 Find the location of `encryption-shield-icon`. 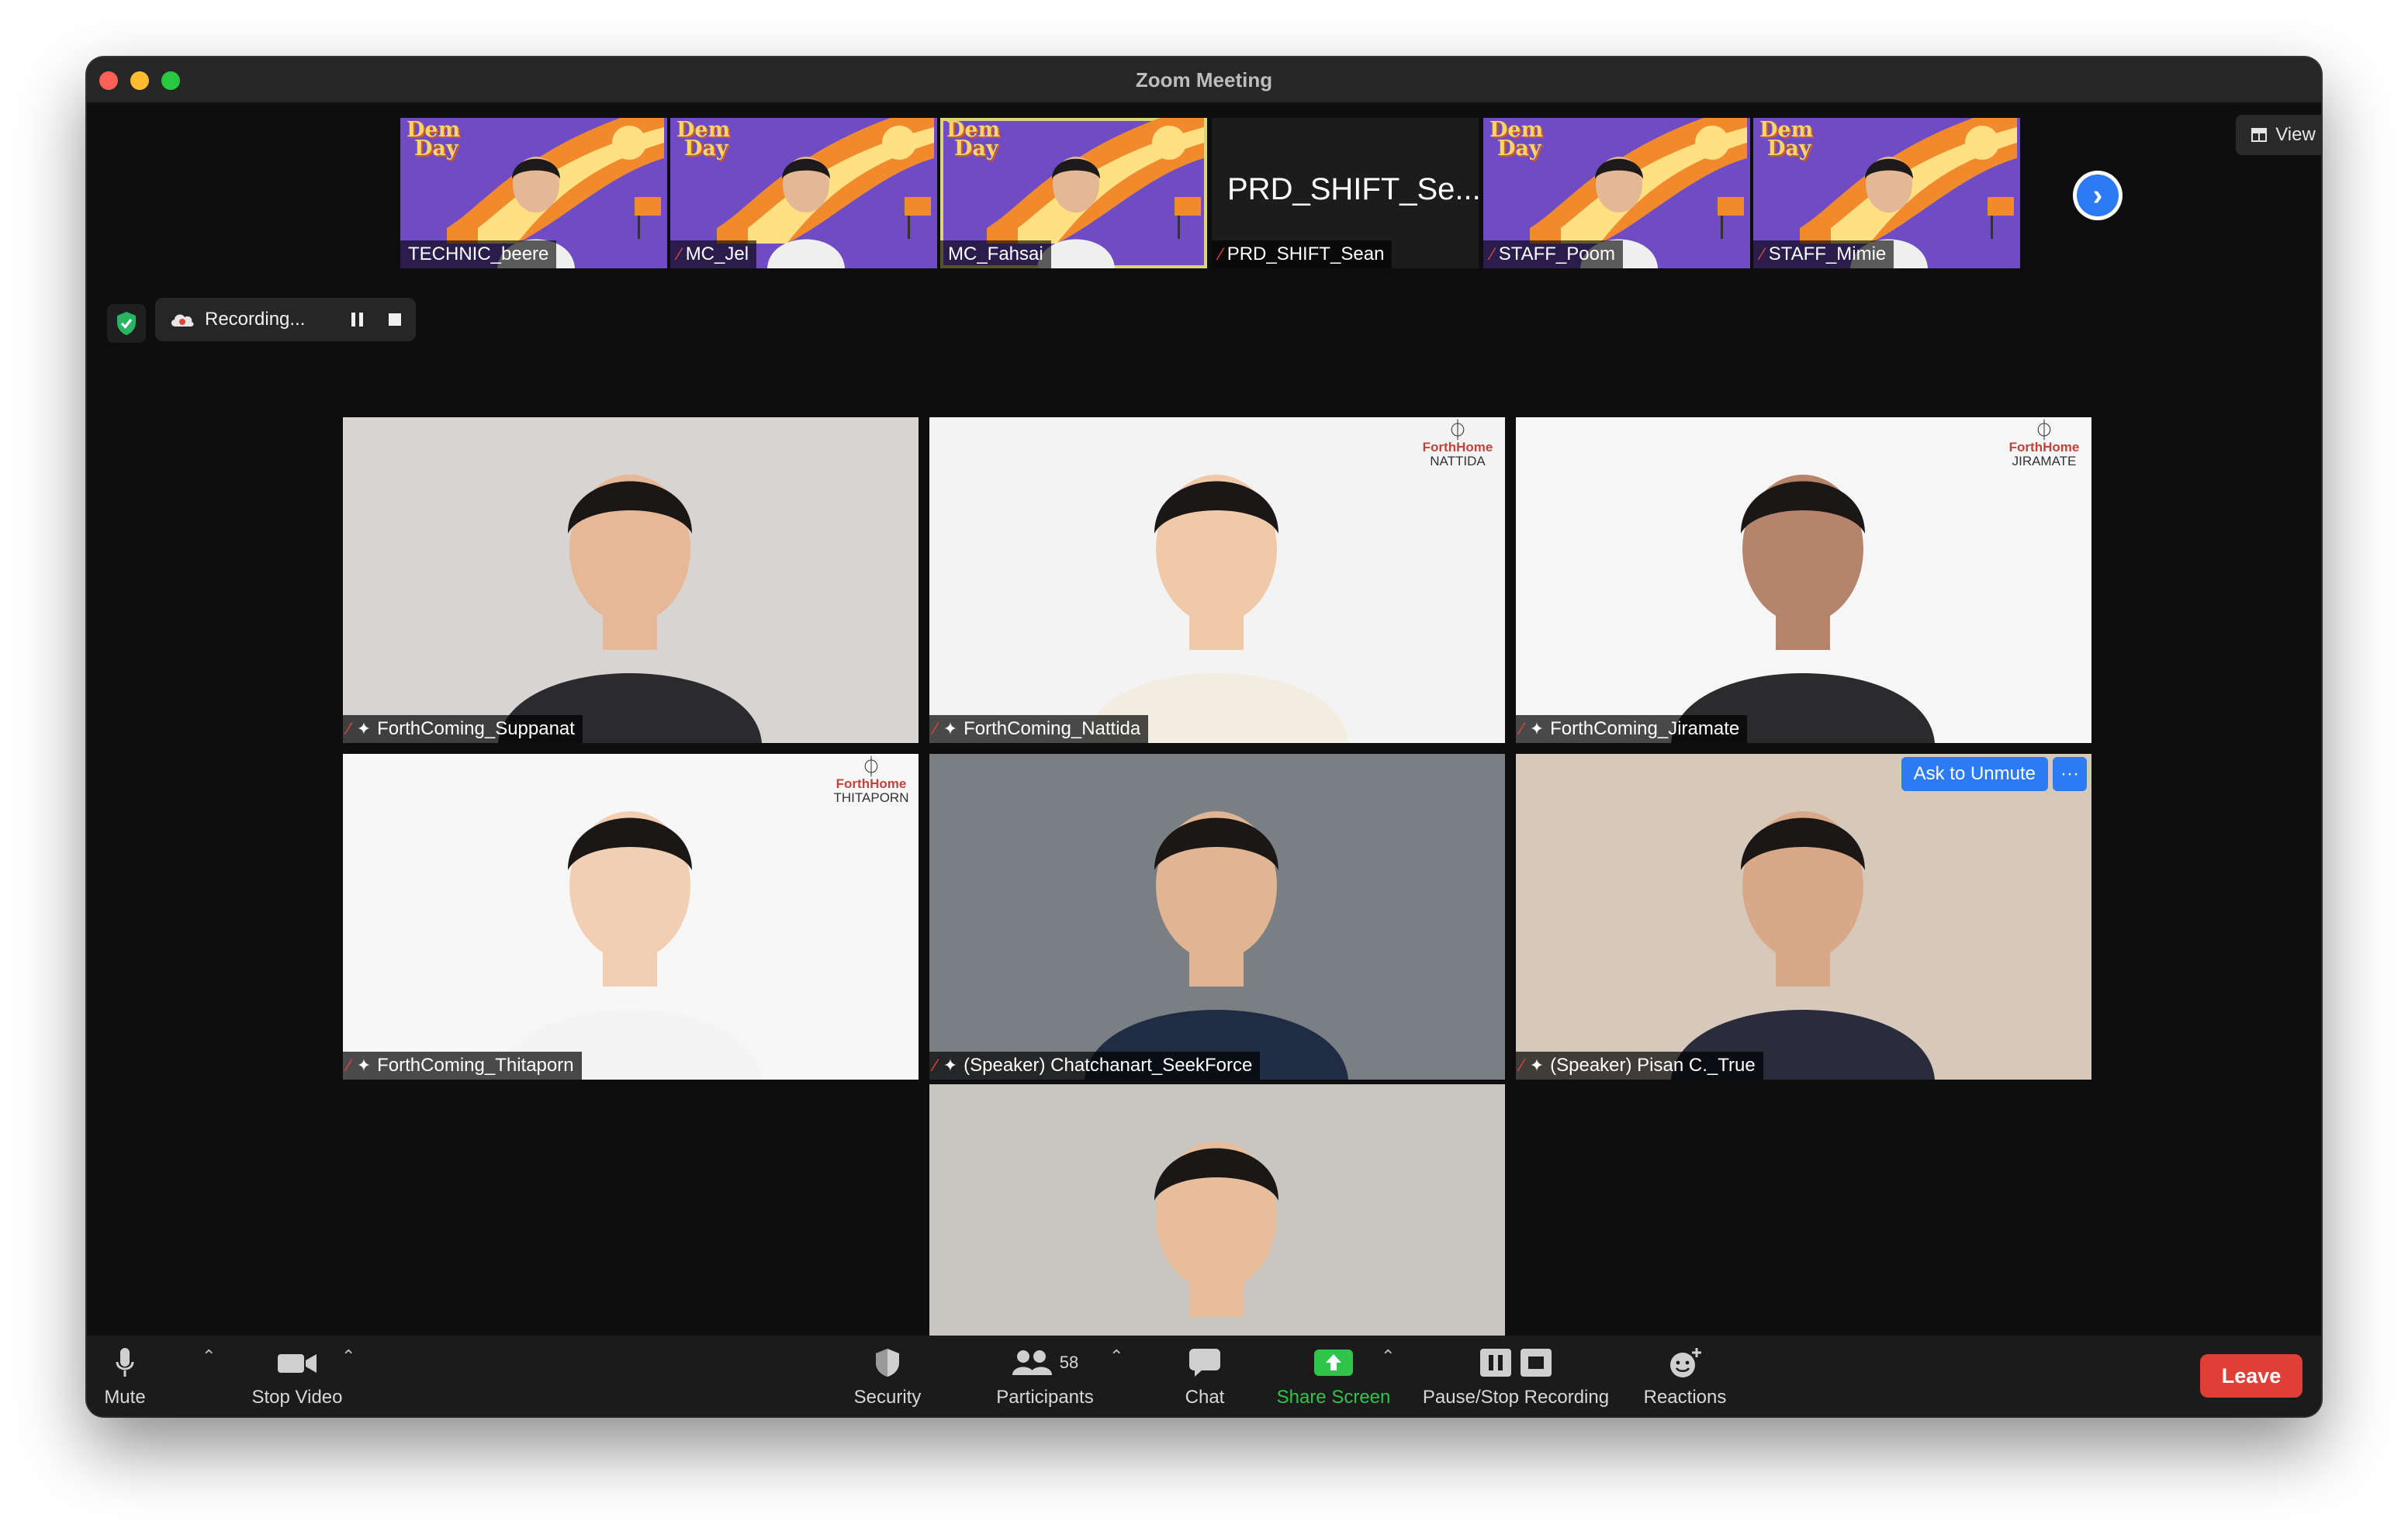

encryption-shield-icon is located at coordinates (127, 323).